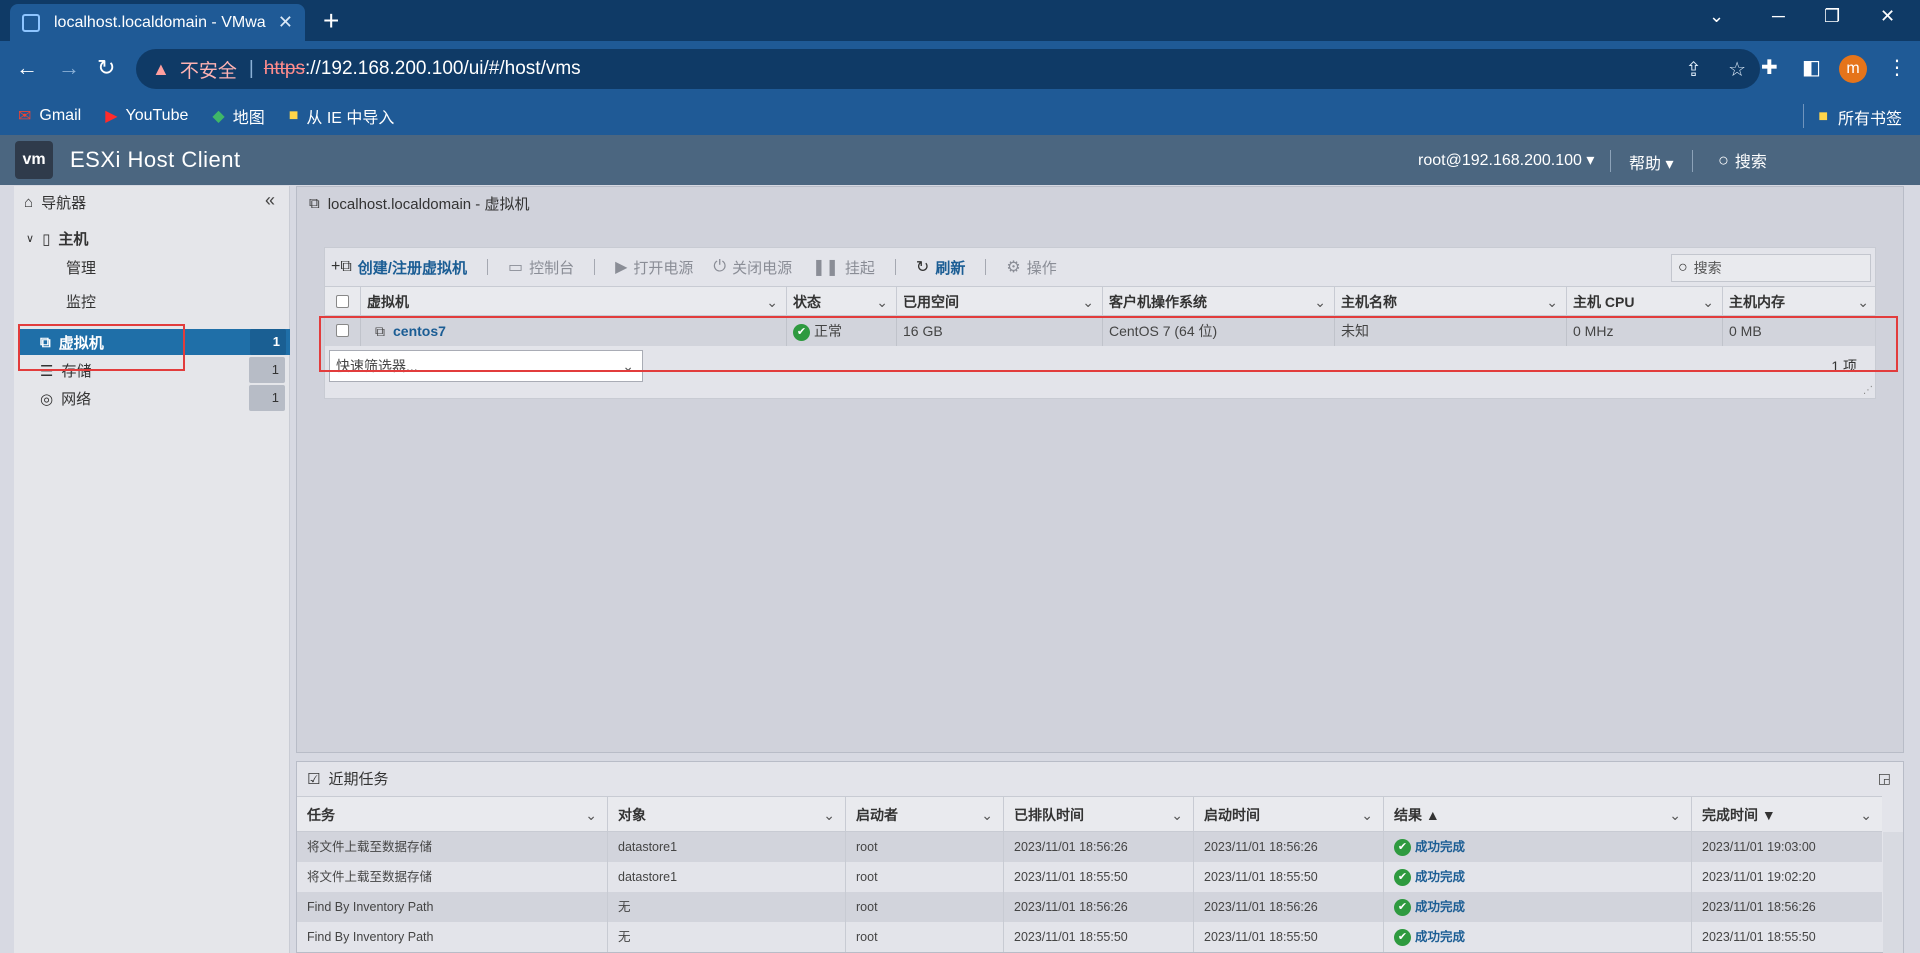 This screenshot has height=953, width=1920. Describe the element at coordinates (843, 267) in the screenshot. I see `suspend-button: ❚❚ 挂起` at that location.